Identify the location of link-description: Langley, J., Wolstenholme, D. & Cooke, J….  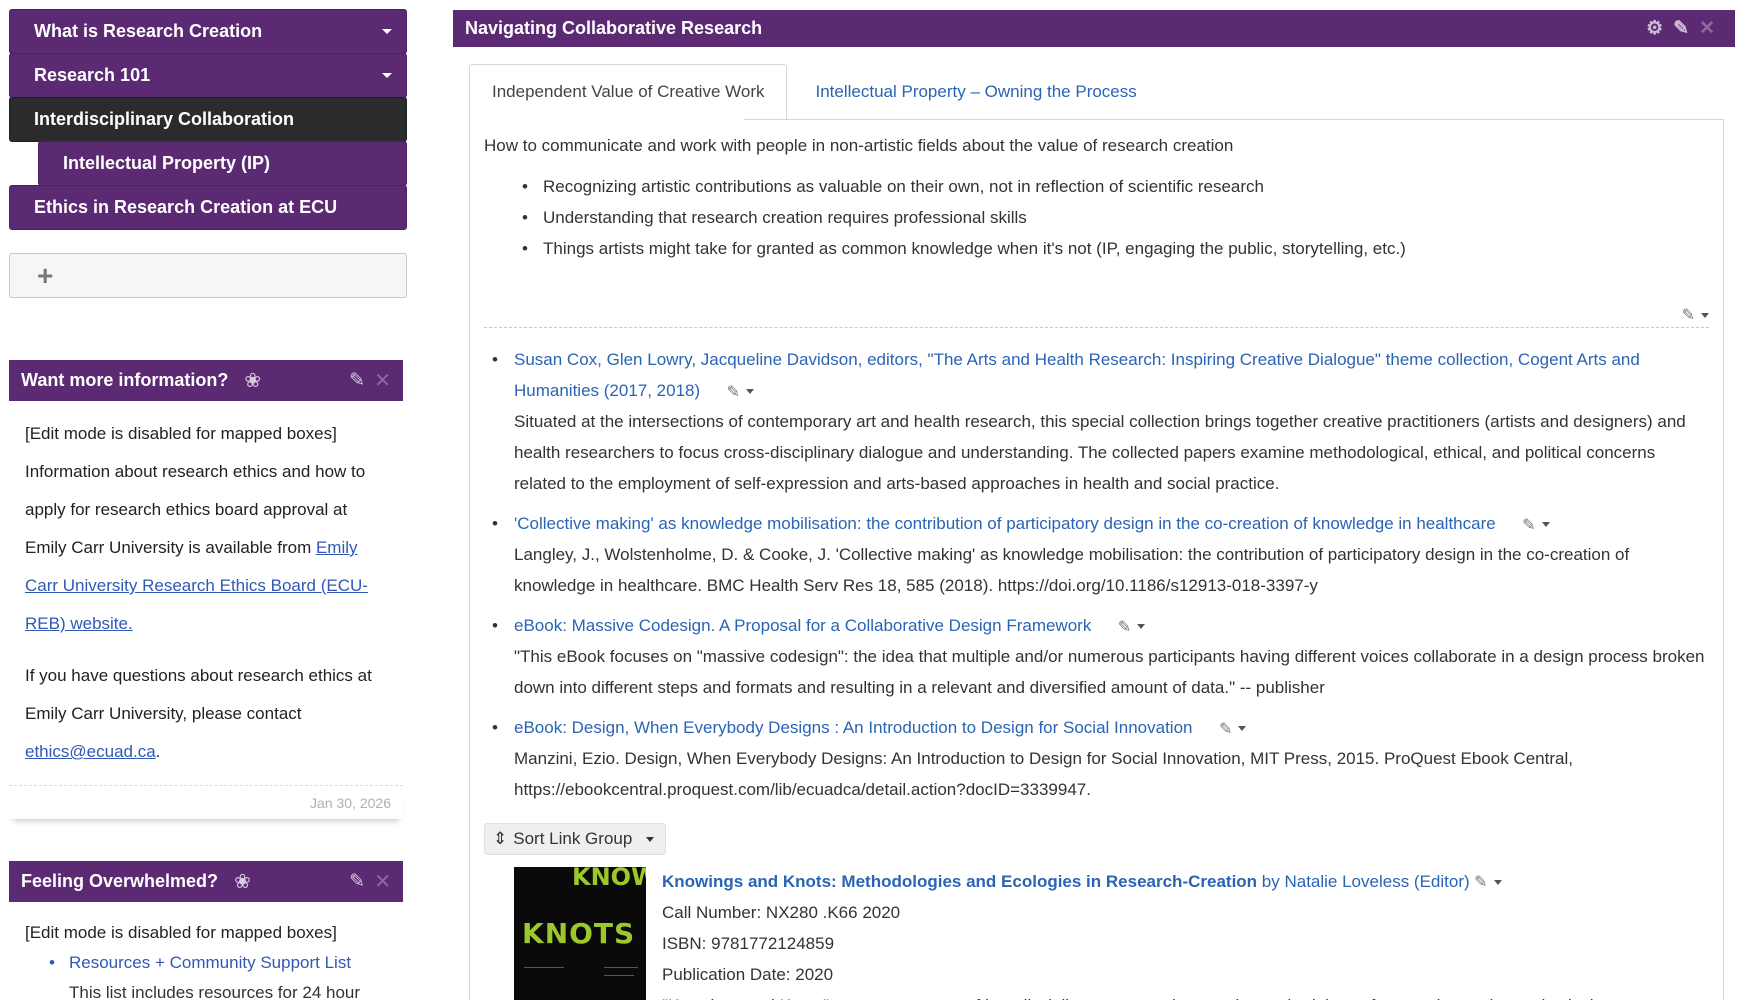
(1072, 570).